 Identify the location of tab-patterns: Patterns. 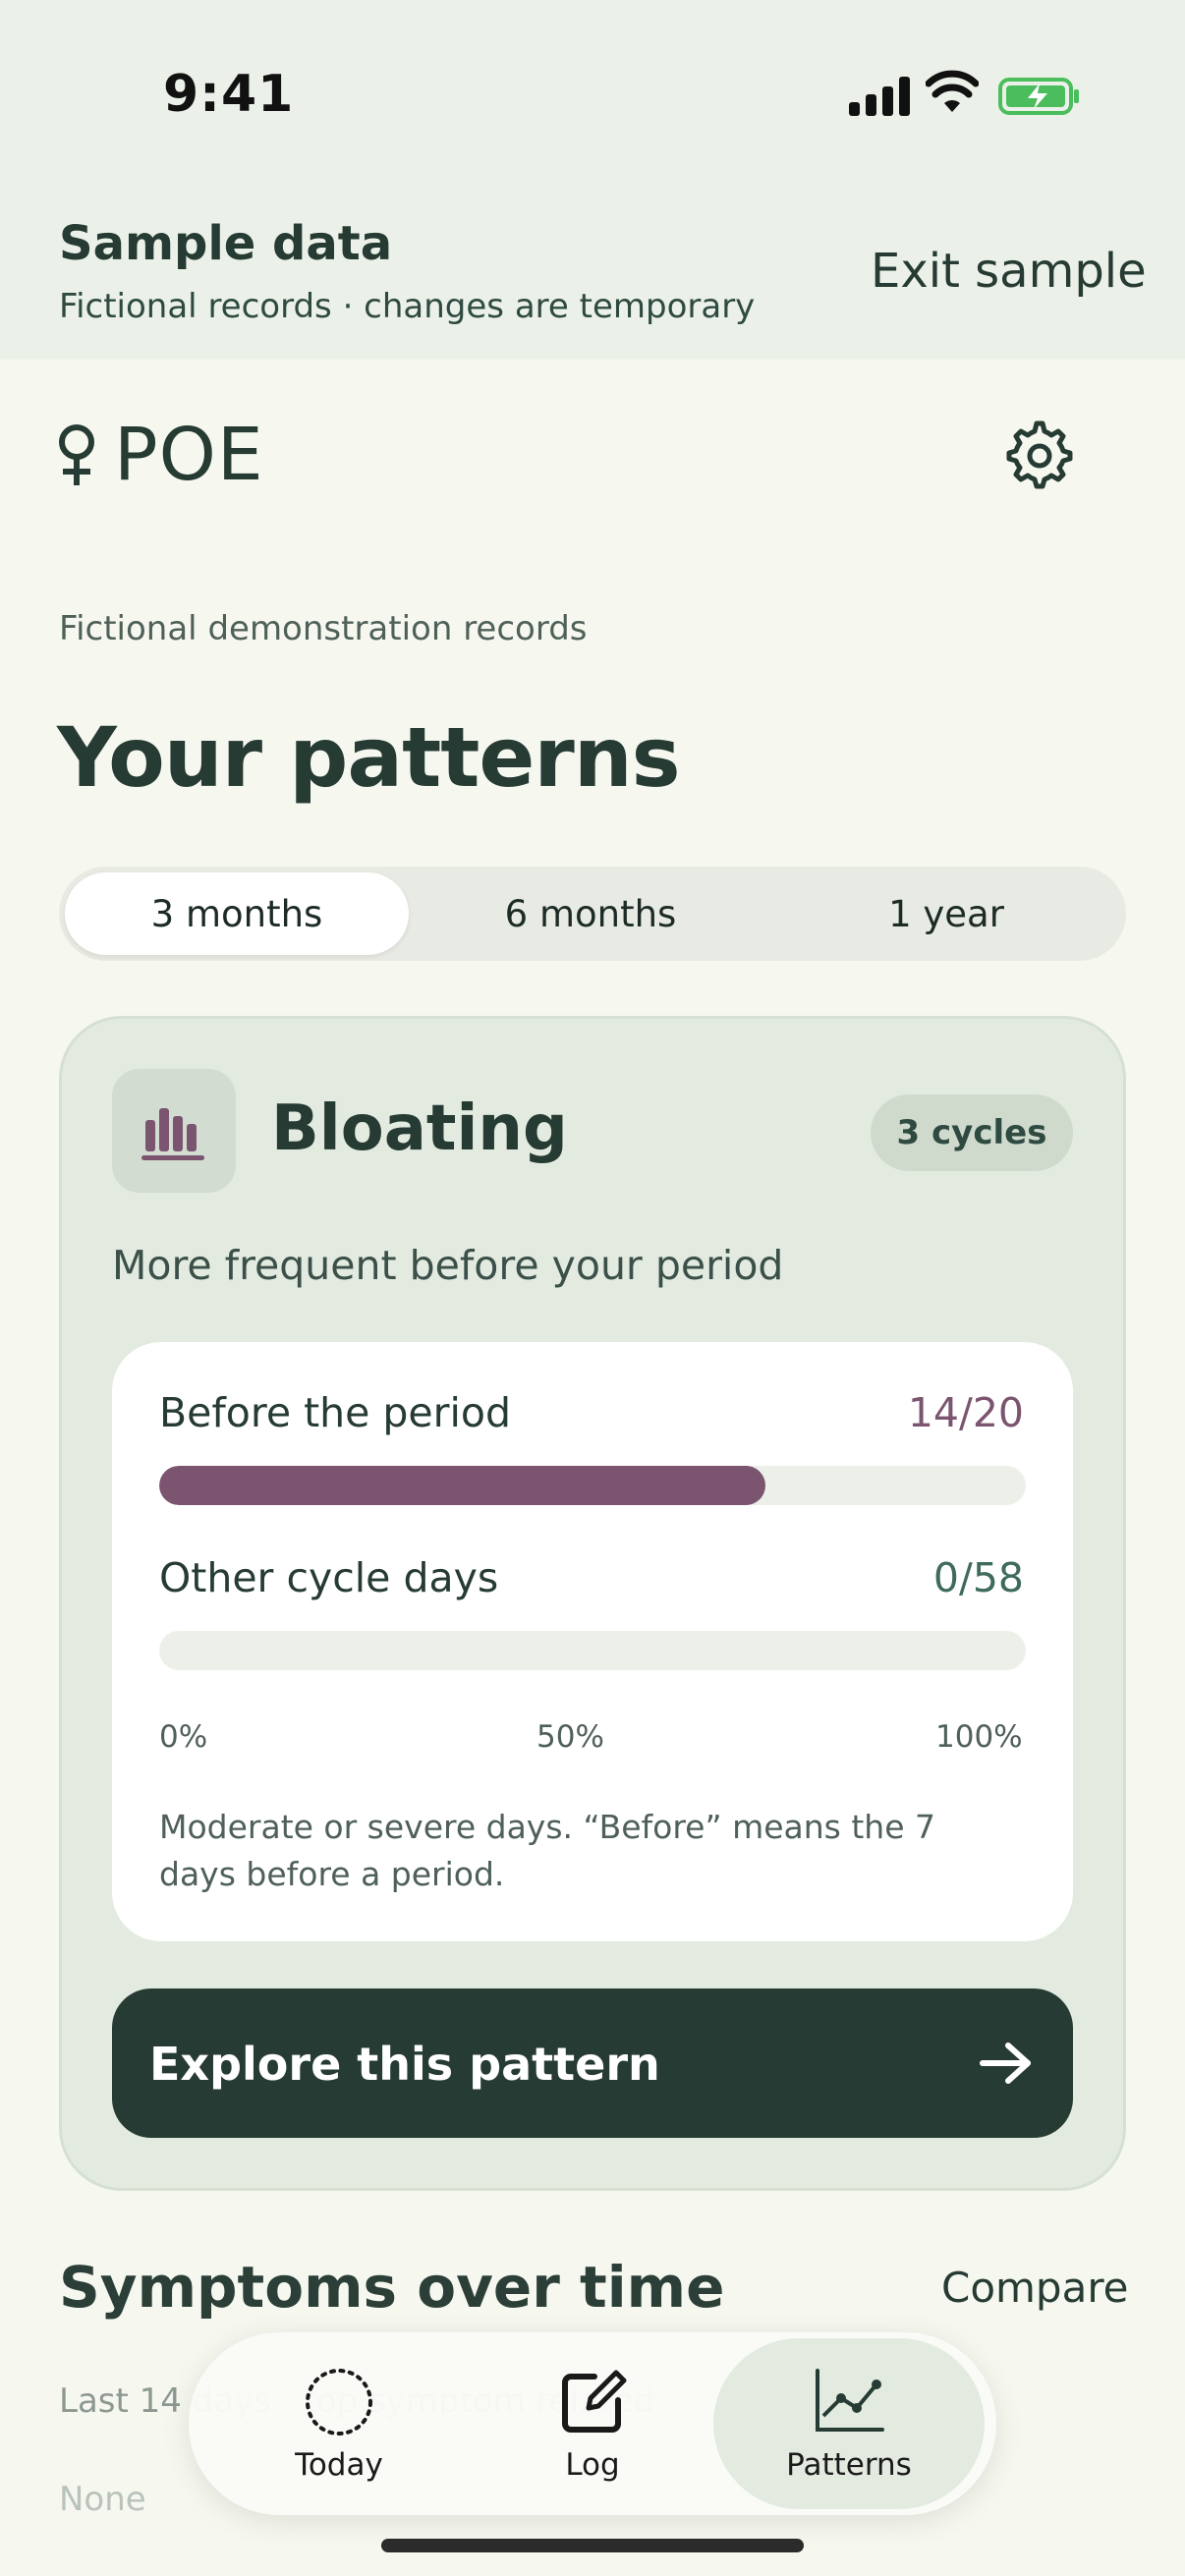
(849, 2423).